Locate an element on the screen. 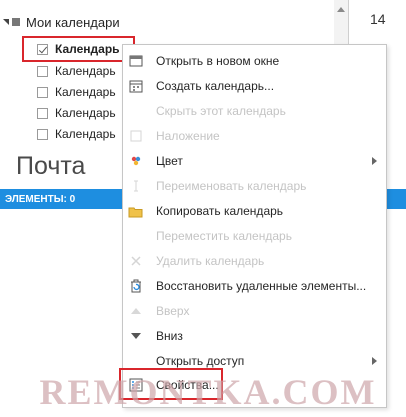 Image resolution: width=406 pixels, height=417 pixels. new-calendar-icon is located at coordinates (136, 86).